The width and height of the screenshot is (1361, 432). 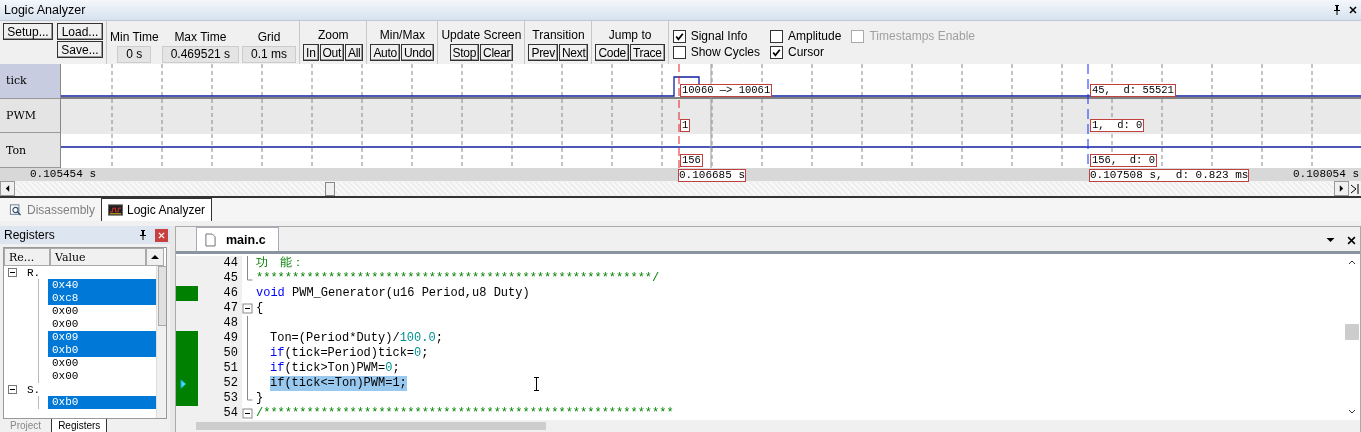 What do you see at coordinates (497, 52) in the screenshot?
I see `toolbar-button: Clear` at bounding box center [497, 52].